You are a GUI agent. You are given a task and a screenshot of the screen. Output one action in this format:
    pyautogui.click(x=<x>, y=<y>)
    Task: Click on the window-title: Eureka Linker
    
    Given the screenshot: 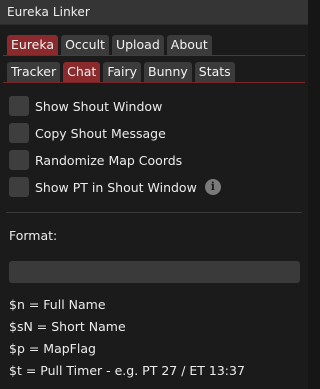 What is the action you would take?
    pyautogui.click(x=48, y=12)
    